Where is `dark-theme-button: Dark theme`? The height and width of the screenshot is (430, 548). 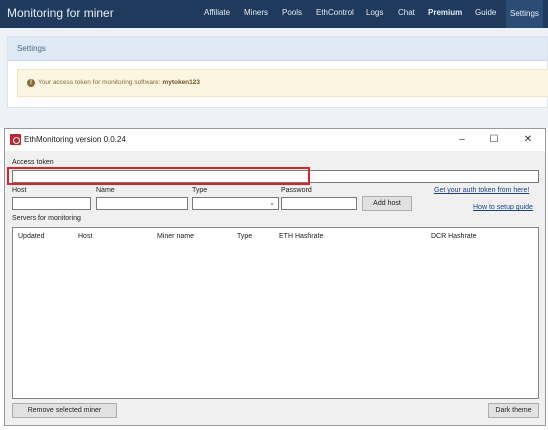 dark-theme-button: Dark theme is located at coordinates (513, 410).